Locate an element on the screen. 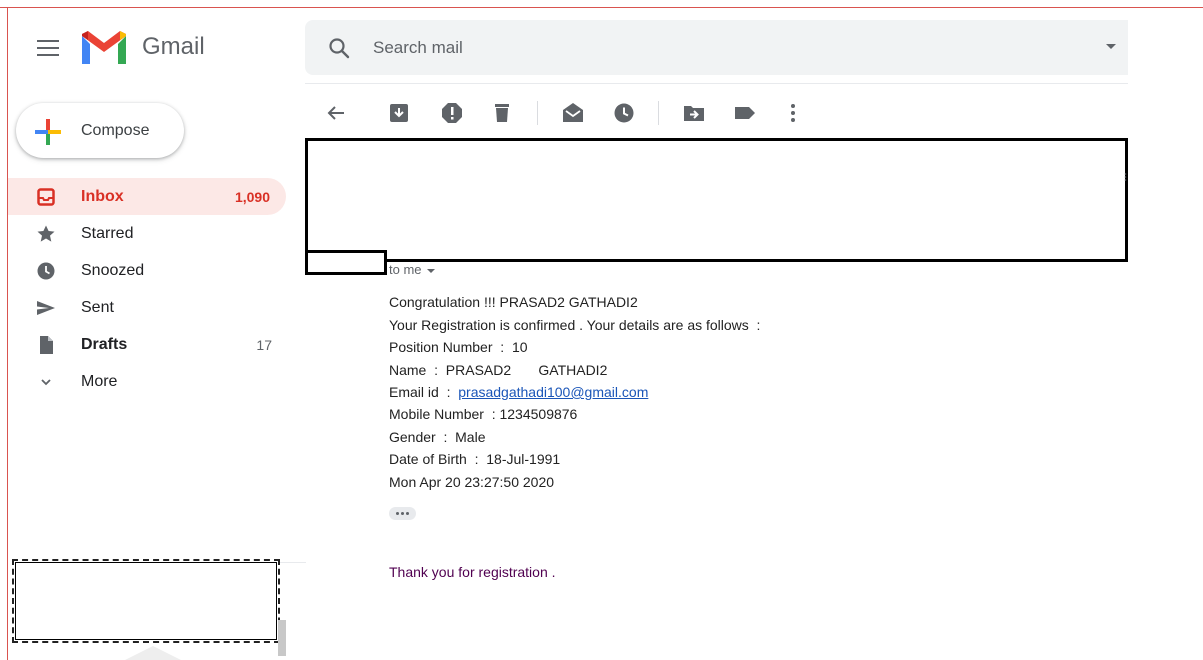 Image resolution: width=1203 pixels, height=660 pixels. search-bar is located at coordinates (716, 47).